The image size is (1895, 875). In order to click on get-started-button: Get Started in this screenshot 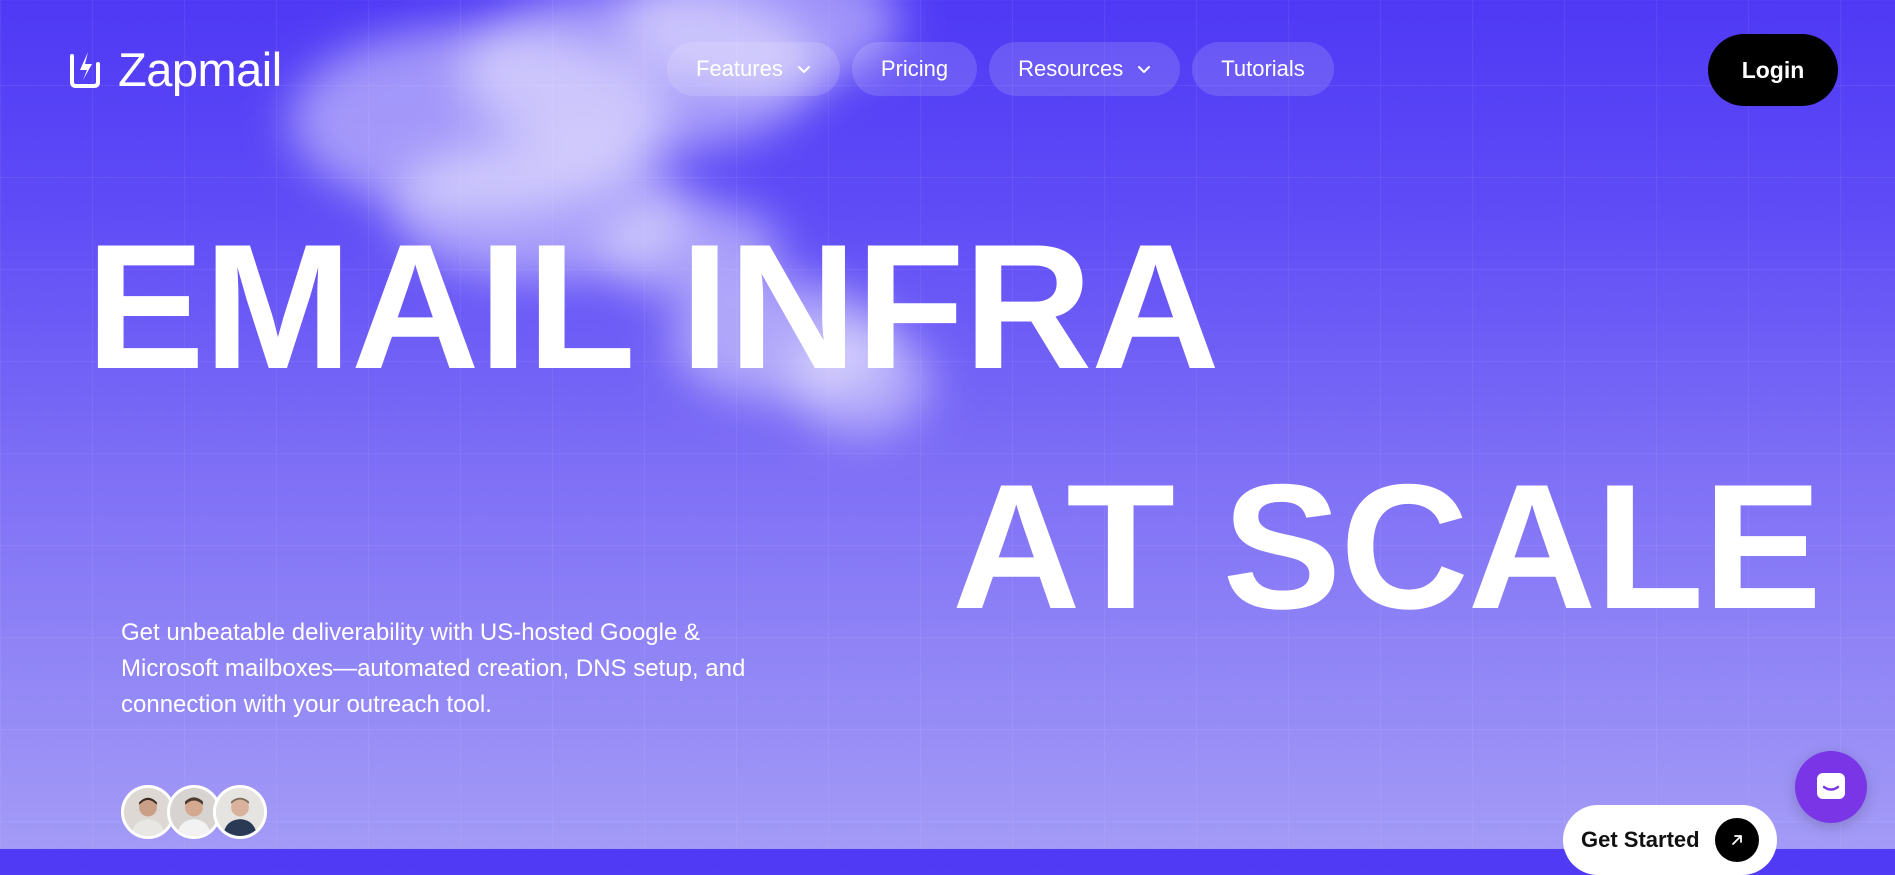, I will do `click(1670, 840)`.